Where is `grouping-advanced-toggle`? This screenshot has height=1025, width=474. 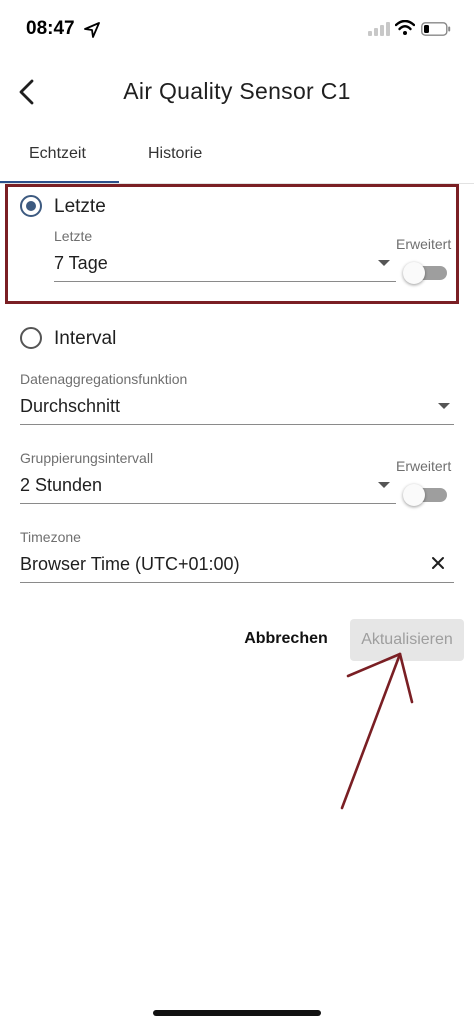
grouping-advanced-toggle is located at coordinates (425, 495).